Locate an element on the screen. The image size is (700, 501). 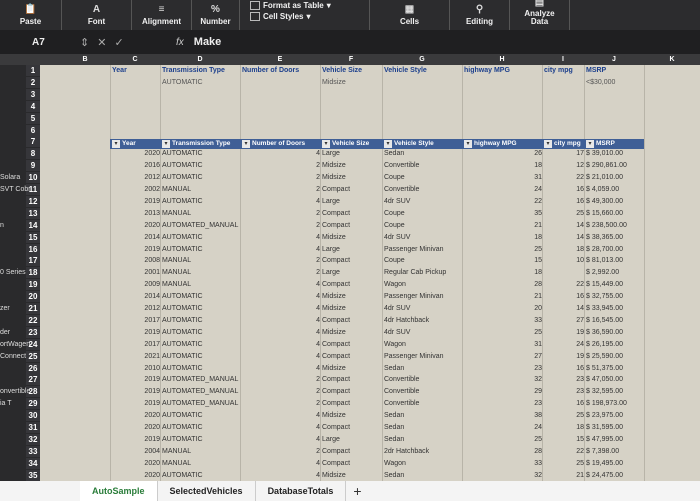
criteria-value-cell: <$30,000 is located at coordinates (600, 82).